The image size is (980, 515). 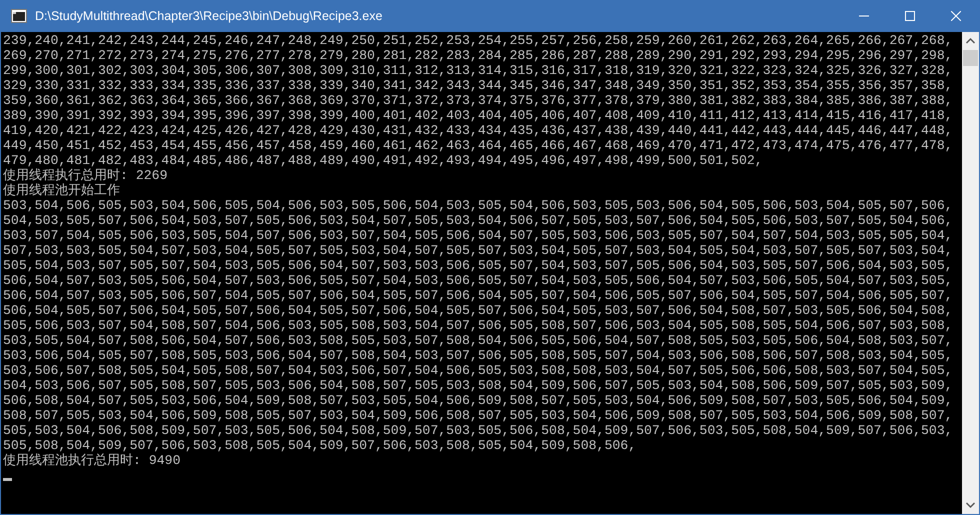 What do you see at coordinates (478, 145) in the screenshot?
I see `console-line: 449,450,451,452,453,454,455,456,457,458,459,460,461,462,463,464,465,466,467,468,469,470,471,472,473,474,475,476,477,478,` at bounding box center [478, 145].